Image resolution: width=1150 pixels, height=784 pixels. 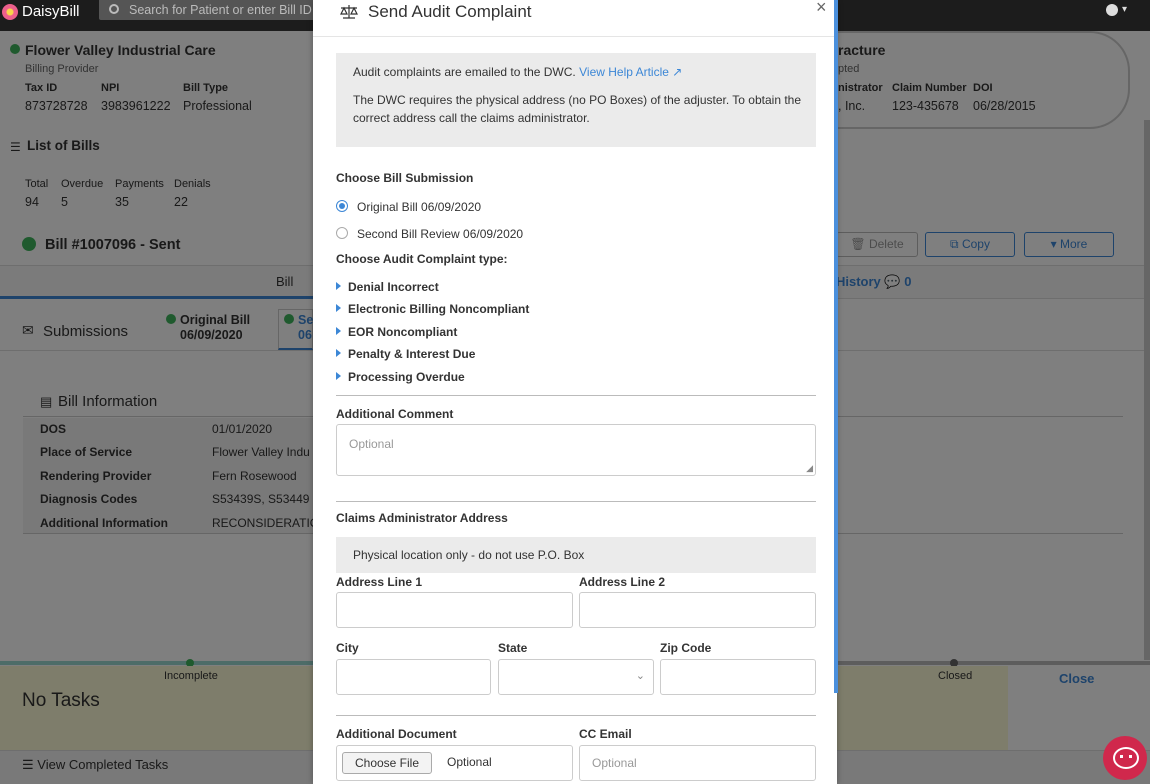 I want to click on chevron-down-icon: ⌄, so click(x=640, y=676).